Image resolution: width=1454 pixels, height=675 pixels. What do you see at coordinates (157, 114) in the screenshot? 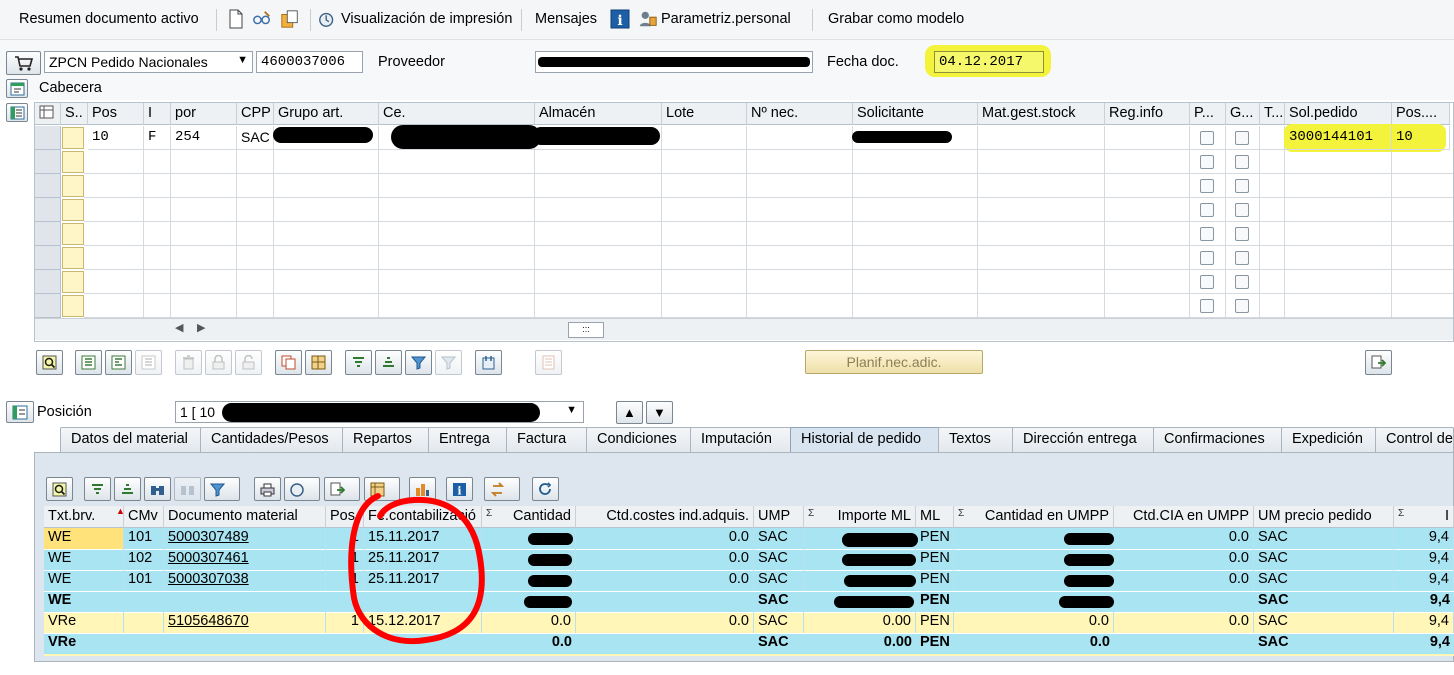
I see `col-header-i: I` at bounding box center [157, 114].